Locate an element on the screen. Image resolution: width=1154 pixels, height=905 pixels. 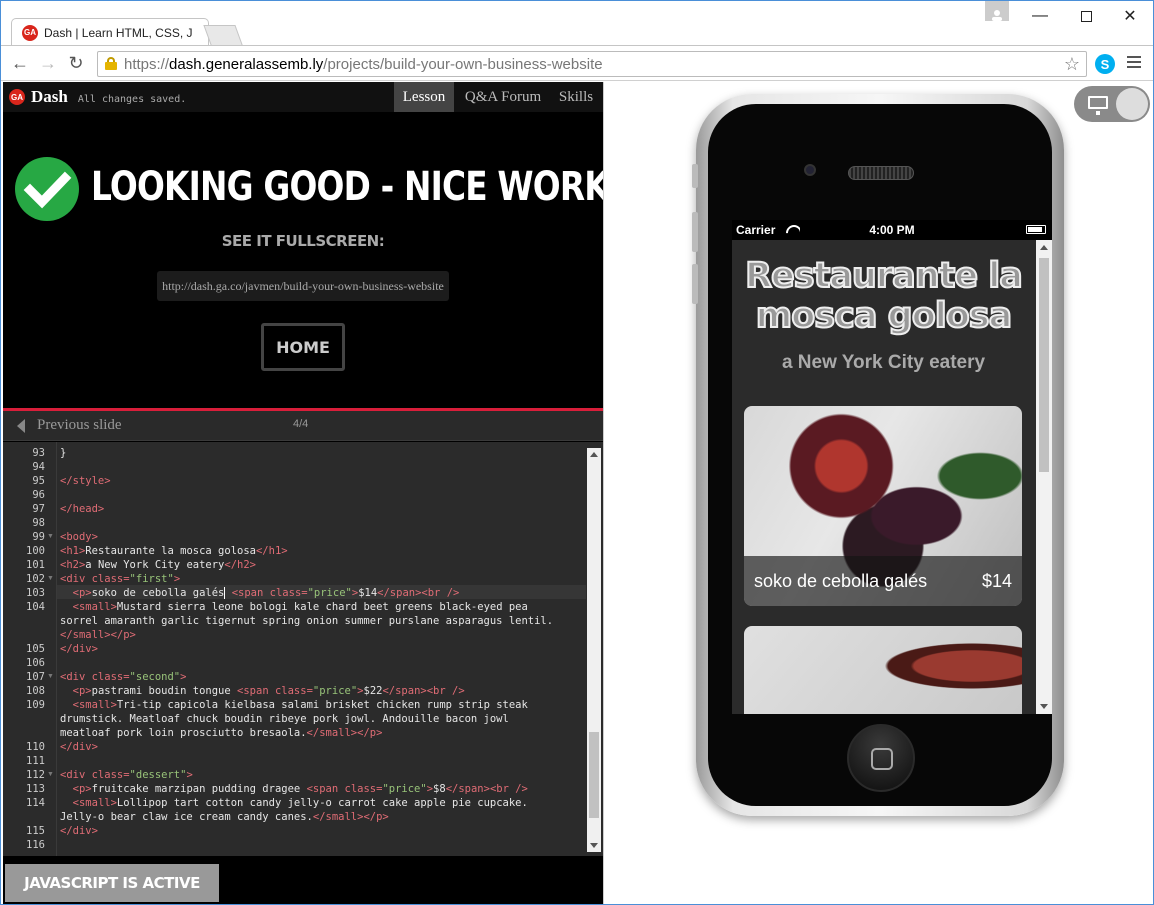
line-number: 101 is located at coordinates (35, 565).